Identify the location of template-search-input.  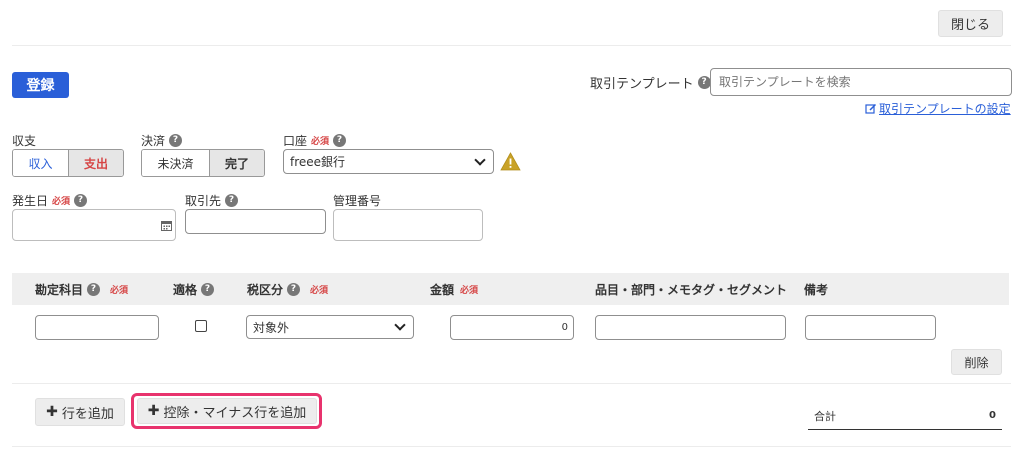
(861, 82).